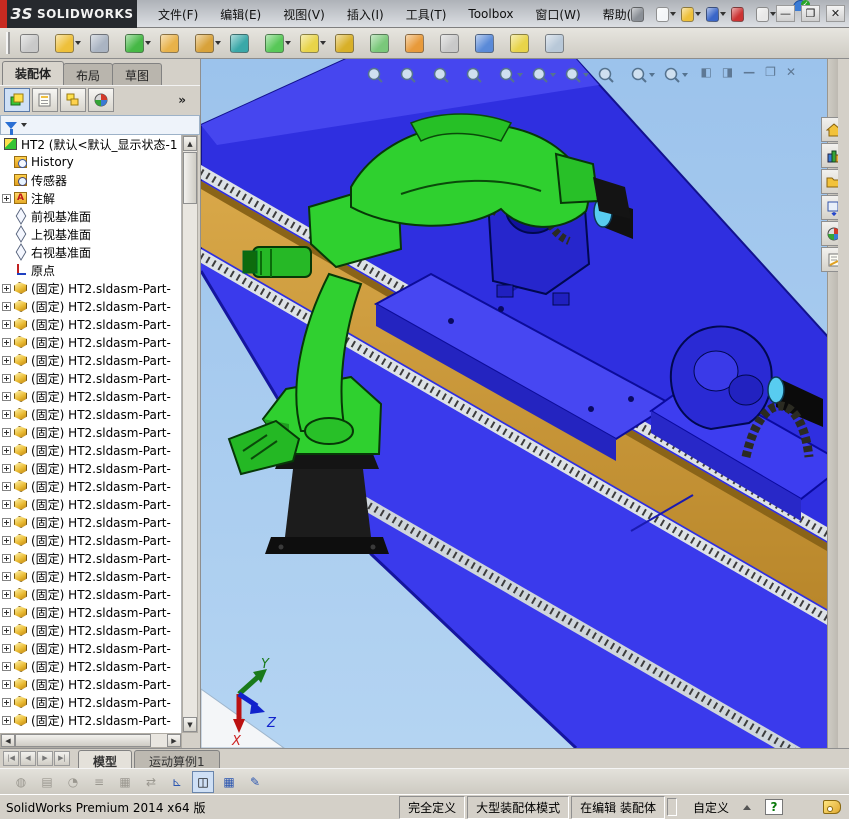  What do you see at coordinates (90, 144) in the screenshot?
I see `tree-root-row: HT2 (默认<默认_显示状态-1` at bounding box center [90, 144].